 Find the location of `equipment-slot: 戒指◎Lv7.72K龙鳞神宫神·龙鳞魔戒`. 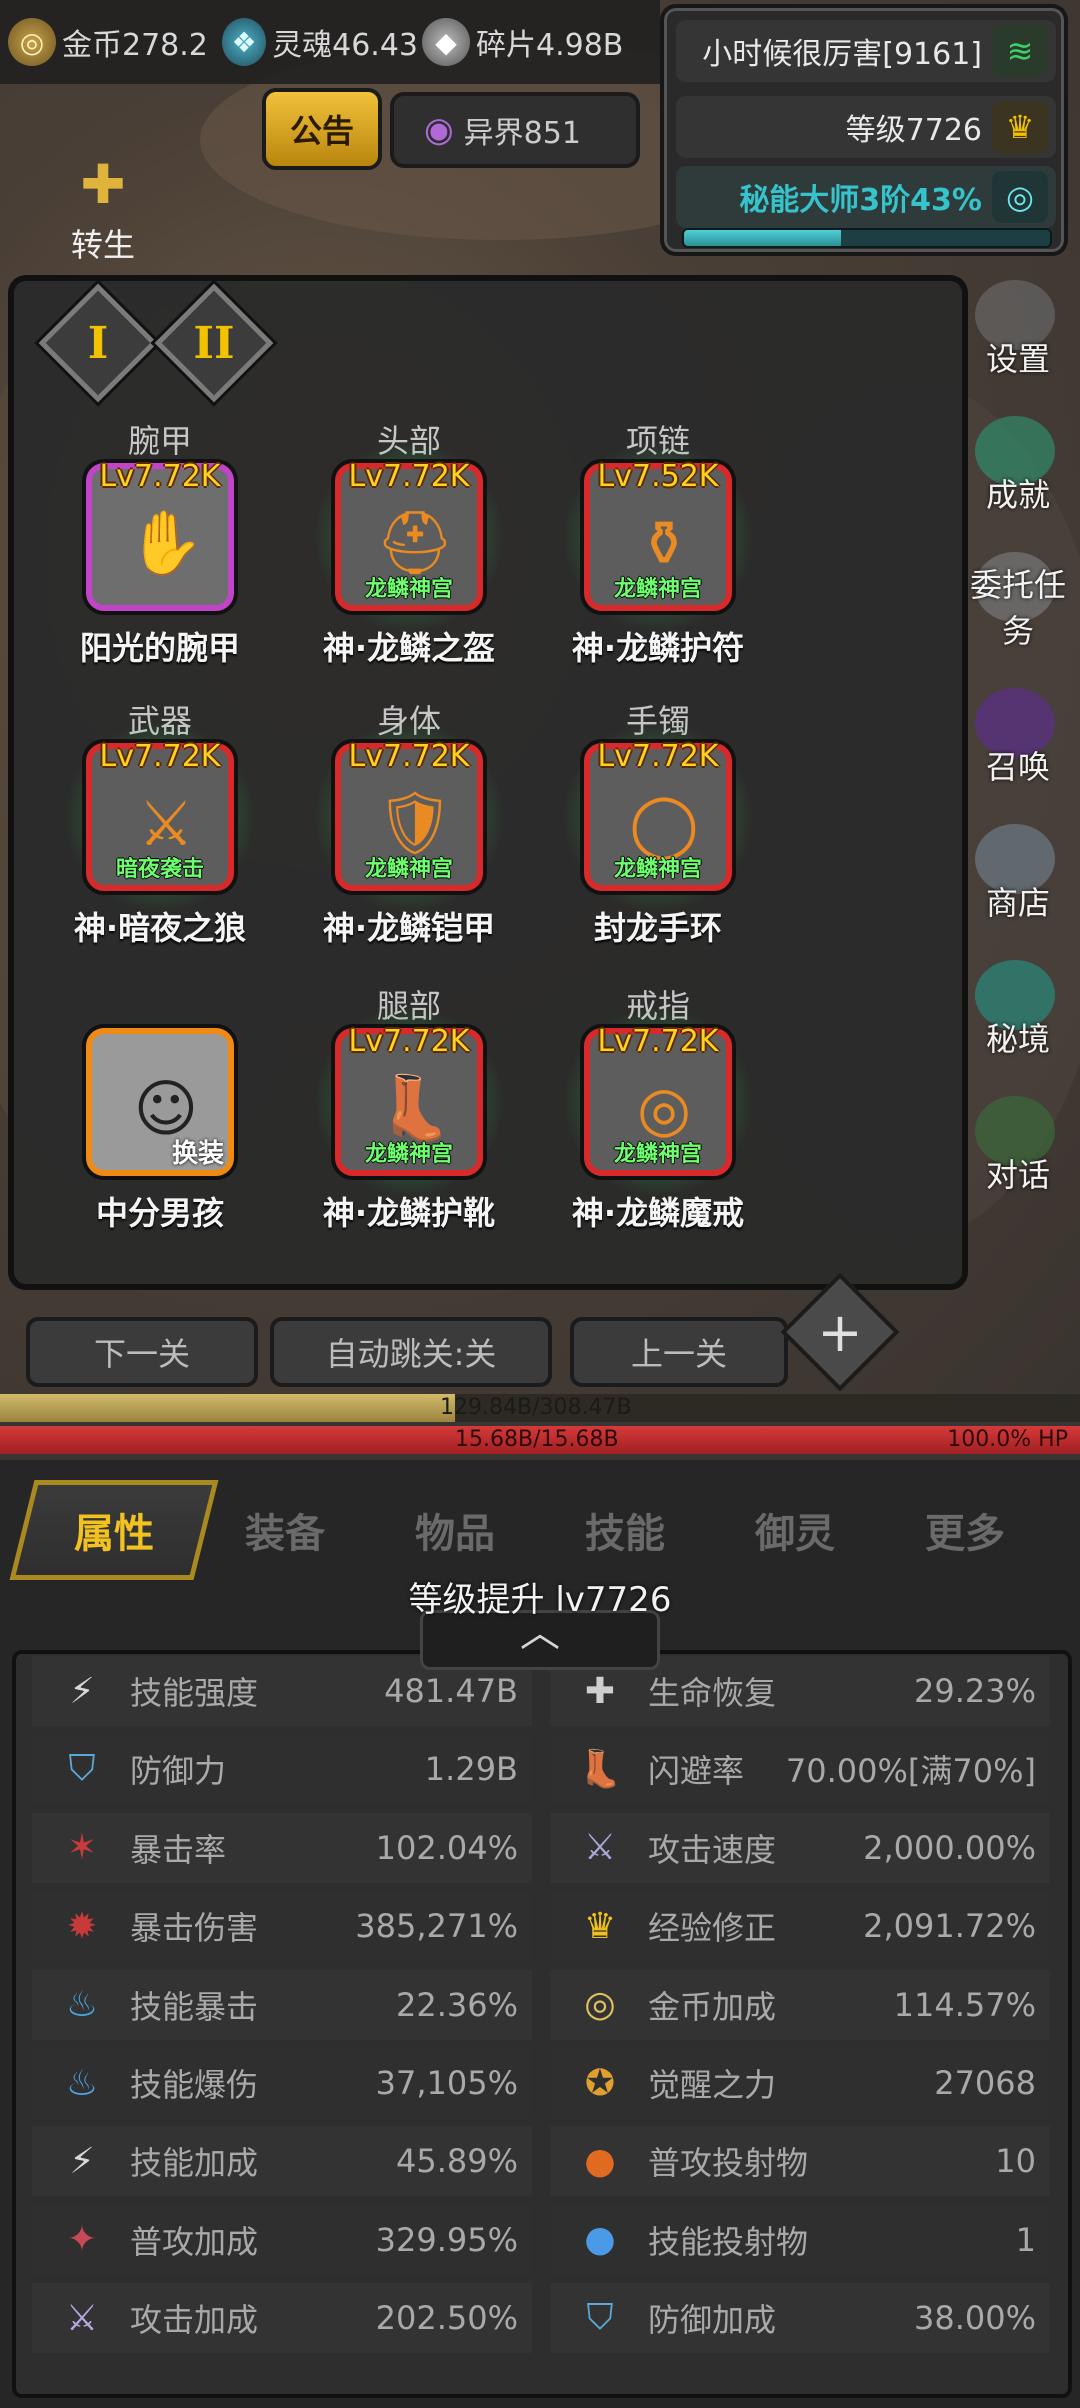

equipment-slot: 戒指◎Lv7.72K龙鳞神宫神·龙鳞魔戒 is located at coordinates (658, 1109).